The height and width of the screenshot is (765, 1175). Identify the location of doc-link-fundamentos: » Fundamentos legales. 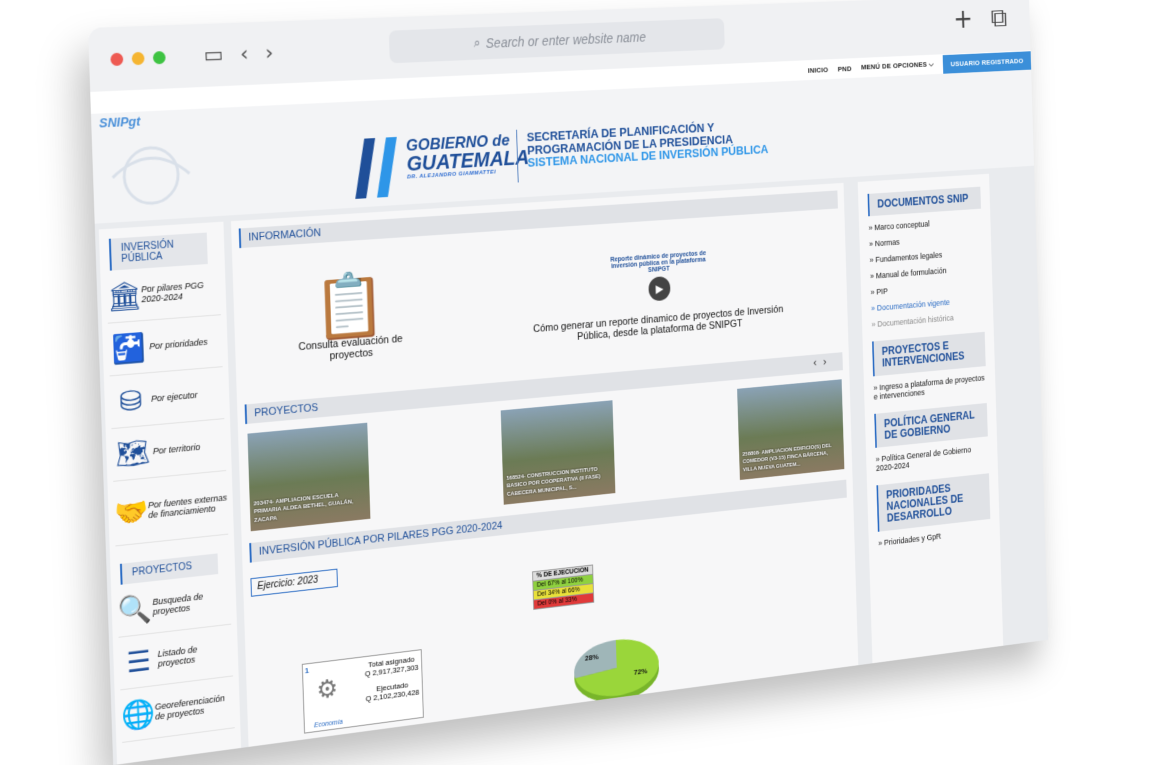
(925, 256).